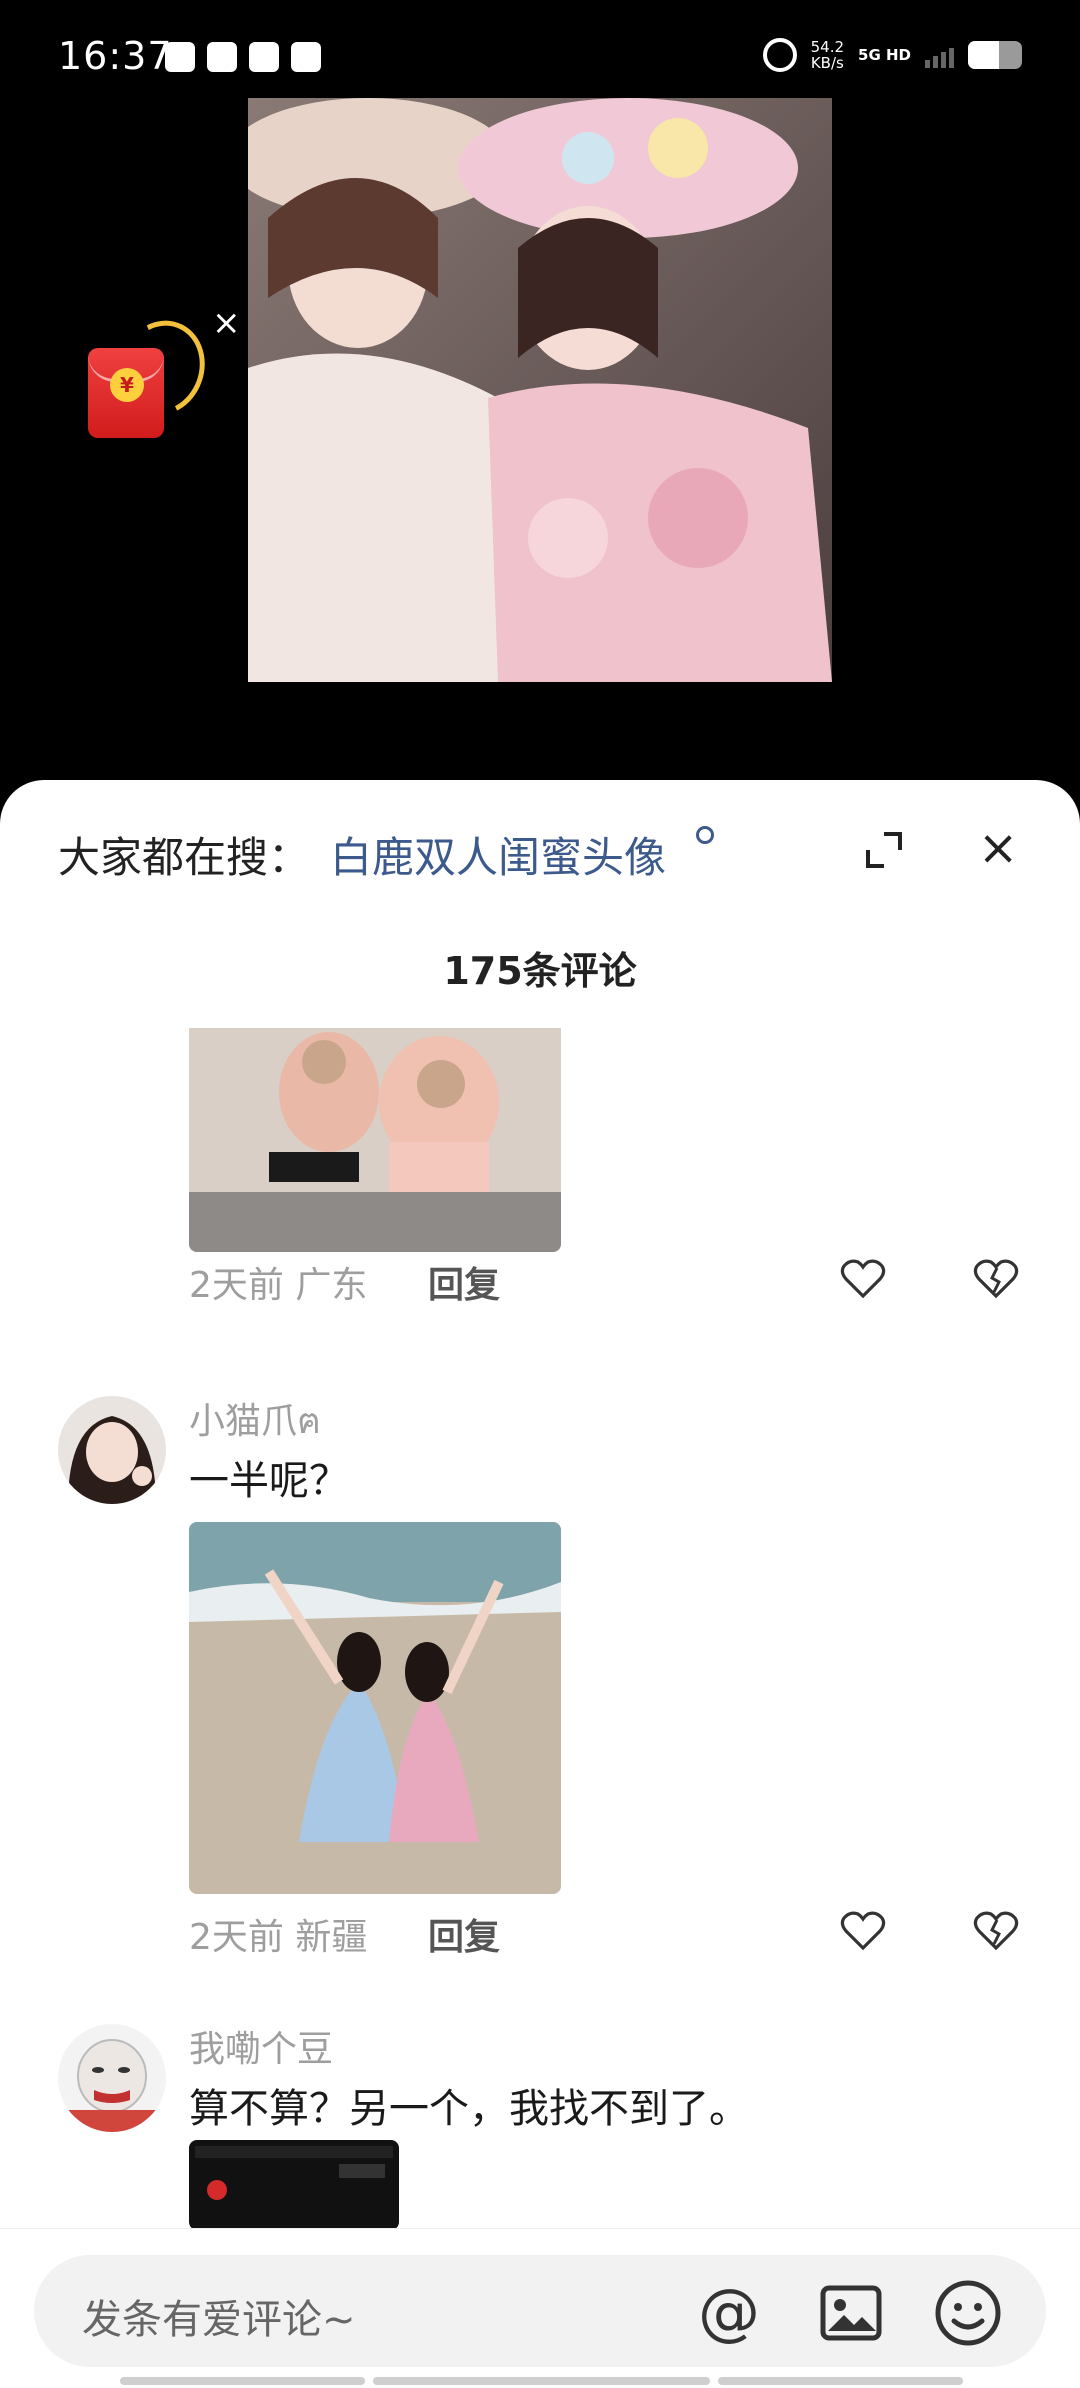 The height and width of the screenshot is (2388, 1080). What do you see at coordinates (184, 857) in the screenshot?
I see `search-suggestion-label: 大家都在搜：` at bounding box center [184, 857].